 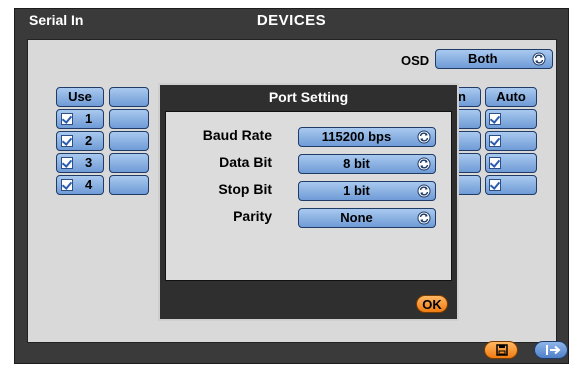 I want to click on osd-value: Both, so click(x=483, y=58).